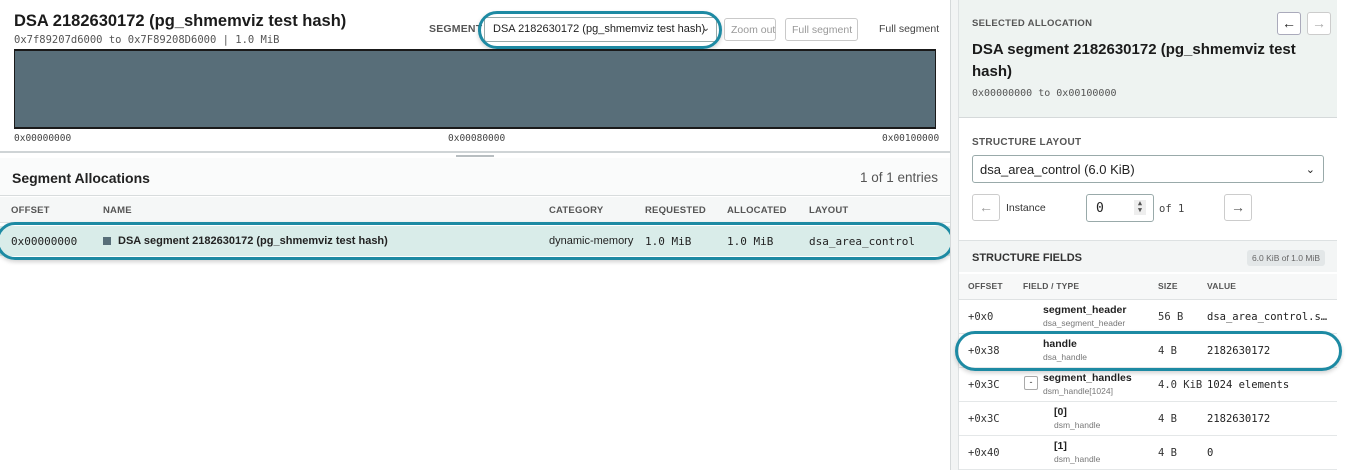 The image size is (1348, 470). Describe the element at coordinates (1148, 351) in the screenshot. I see `field-row: +0x38 handle dsa_handle 4 B 2182630172` at that location.